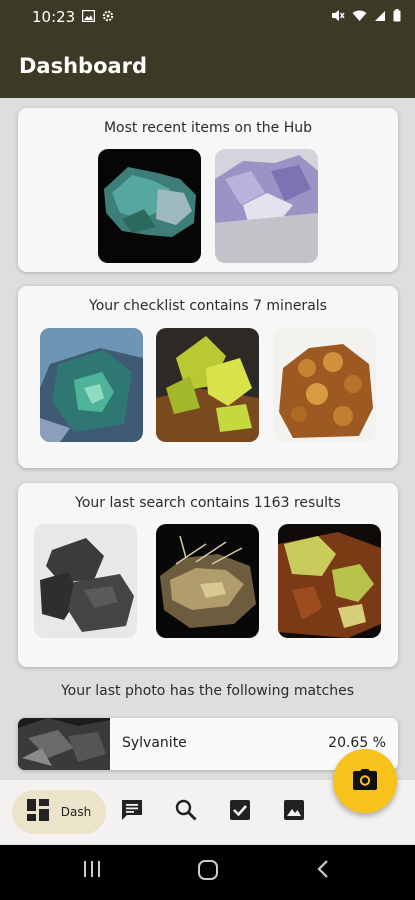  I want to click on page-title: Dashboard, so click(83, 65).